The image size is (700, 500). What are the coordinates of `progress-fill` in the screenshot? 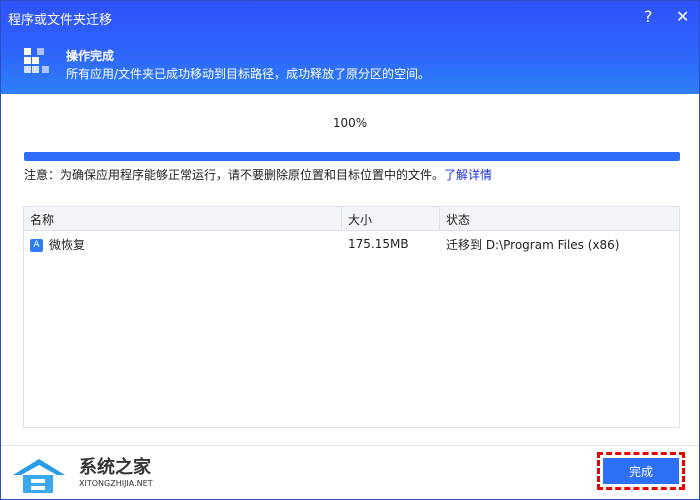 It's located at (352, 156).